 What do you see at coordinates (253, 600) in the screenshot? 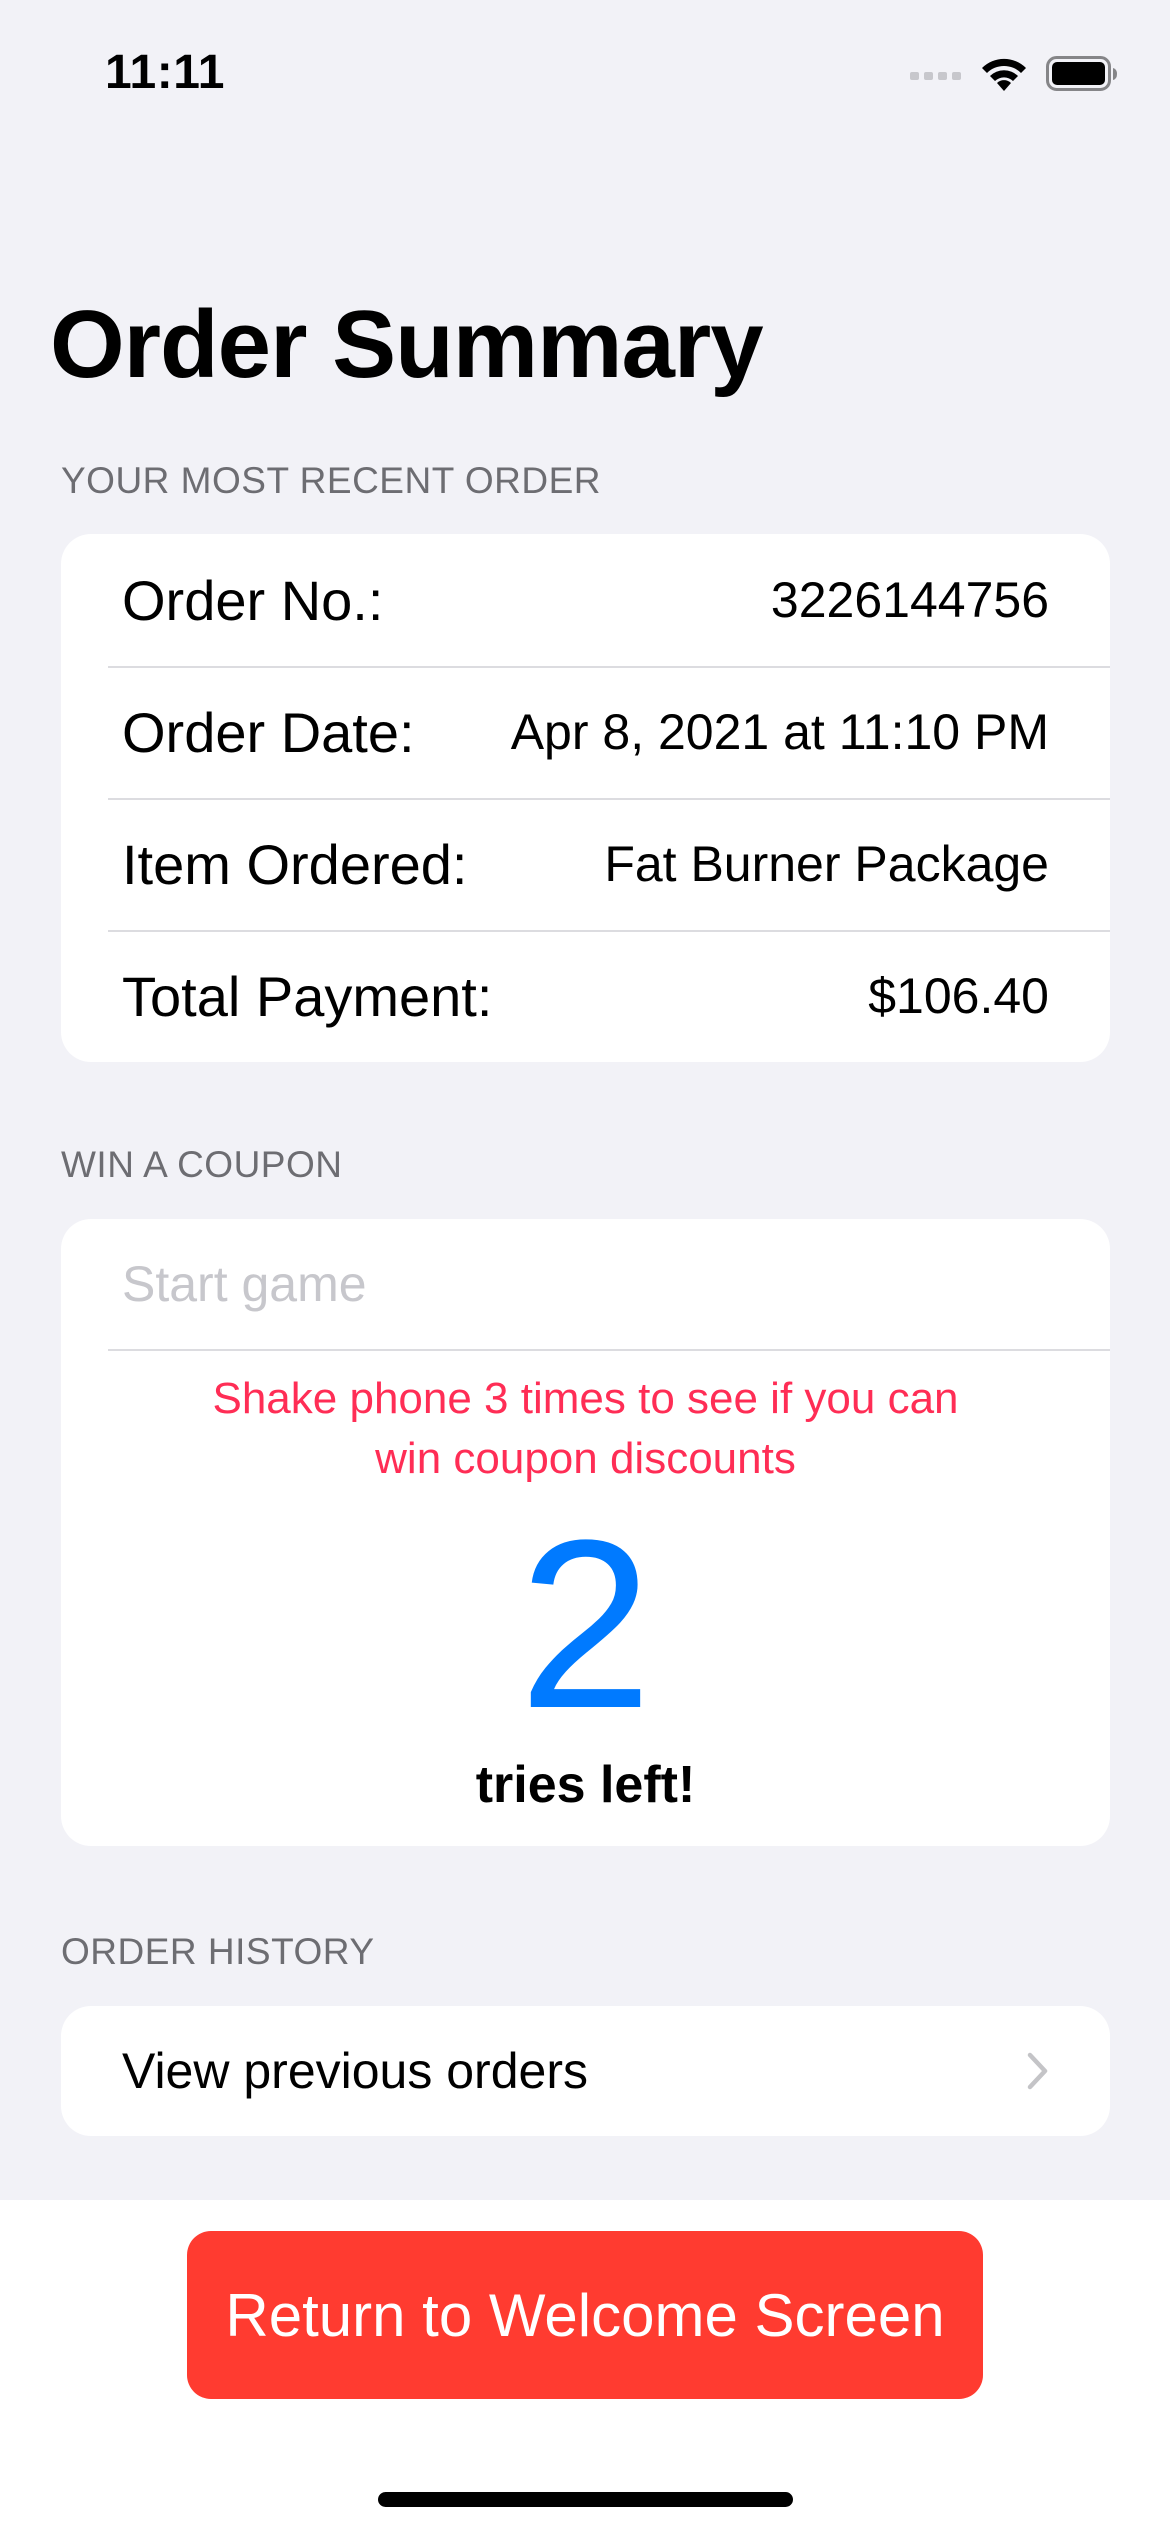
I see `order-number-label: Order No.:` at bounding box center [253, 600].